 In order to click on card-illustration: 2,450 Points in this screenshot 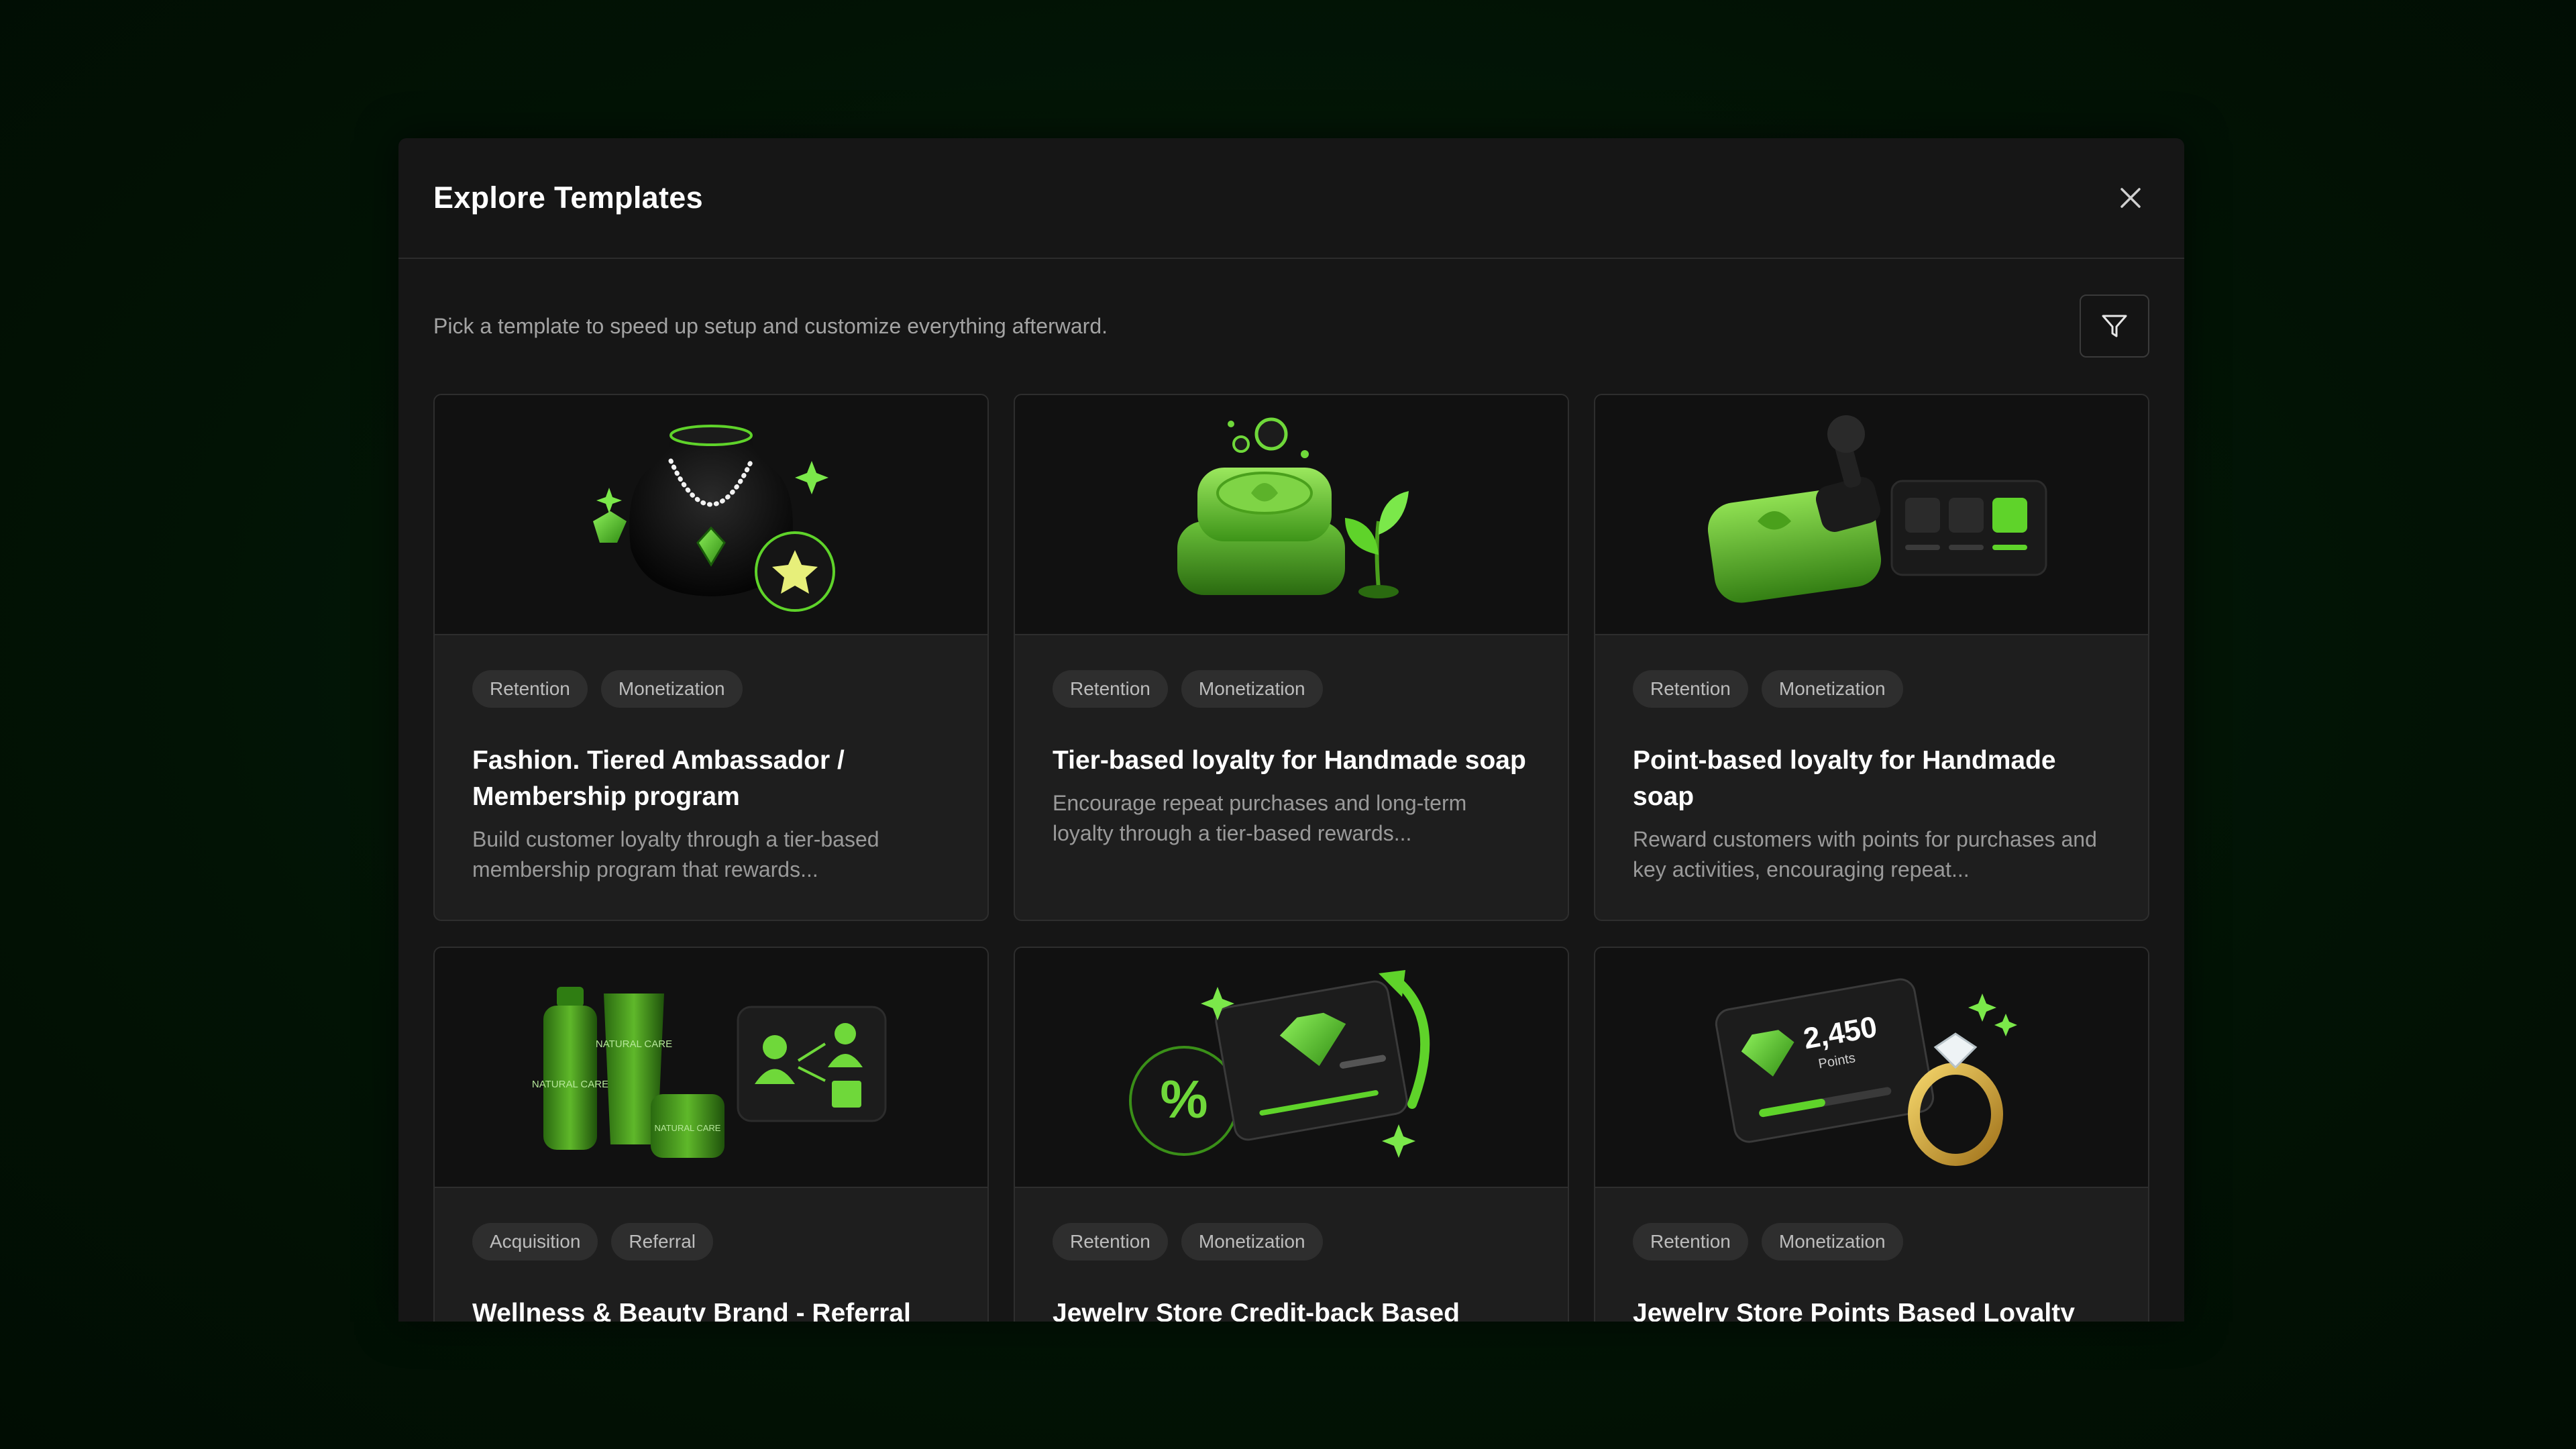, I will do `click(1871, 1068)`.